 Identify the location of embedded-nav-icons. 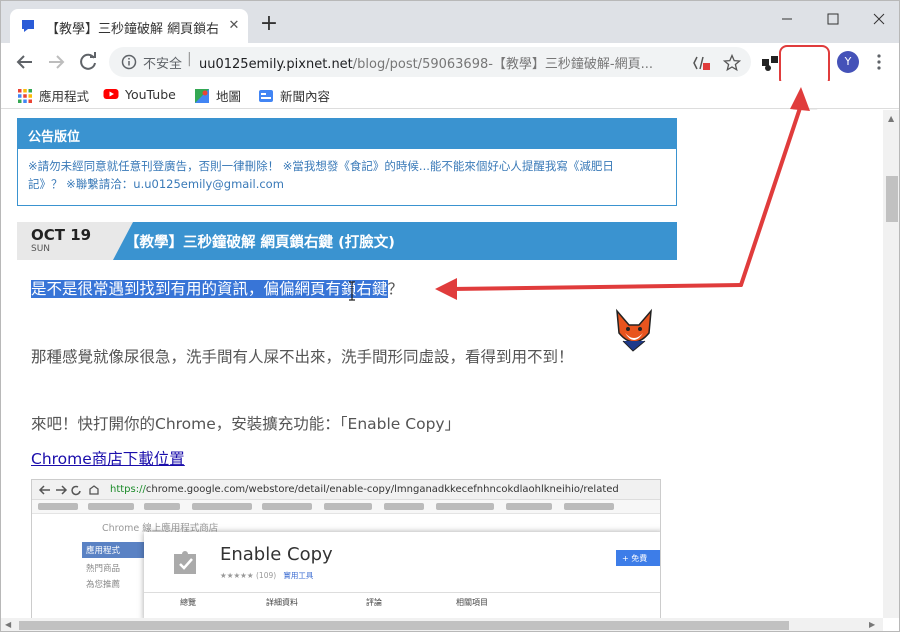
(68, 490).